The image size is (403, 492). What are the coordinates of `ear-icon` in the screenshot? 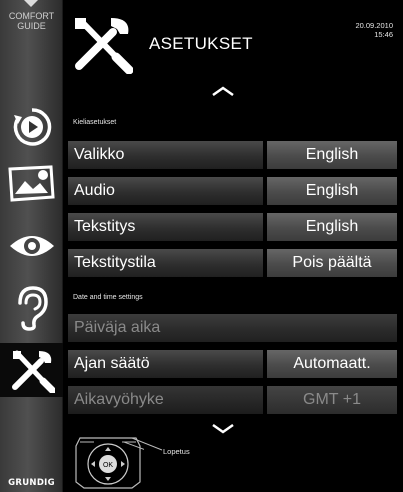 It's located at (32, 308).